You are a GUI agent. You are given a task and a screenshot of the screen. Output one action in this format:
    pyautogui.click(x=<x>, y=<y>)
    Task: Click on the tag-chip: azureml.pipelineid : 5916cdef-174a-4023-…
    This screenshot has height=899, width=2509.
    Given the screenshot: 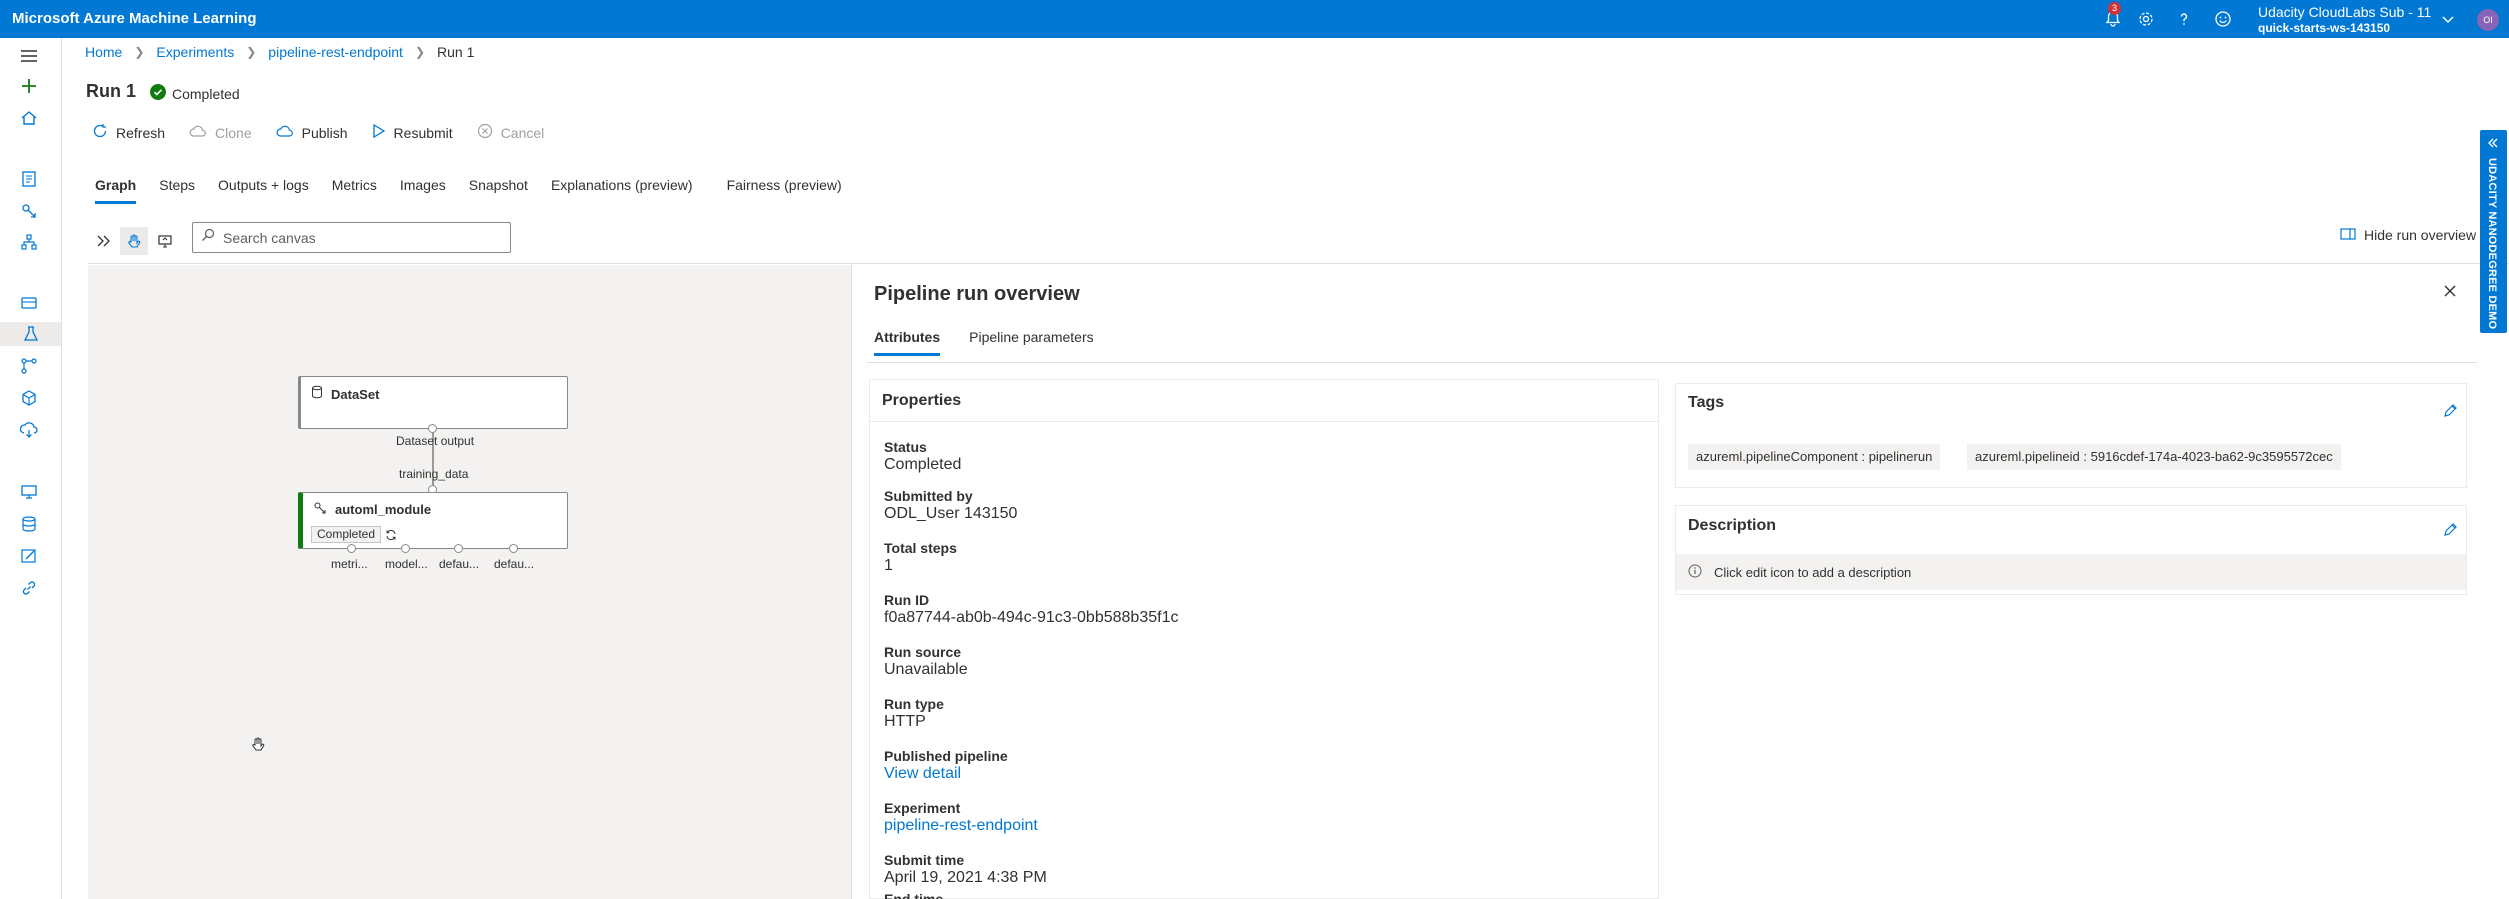 What is the action you would take?
    pyautogui.click(x=2154, y=457)
    